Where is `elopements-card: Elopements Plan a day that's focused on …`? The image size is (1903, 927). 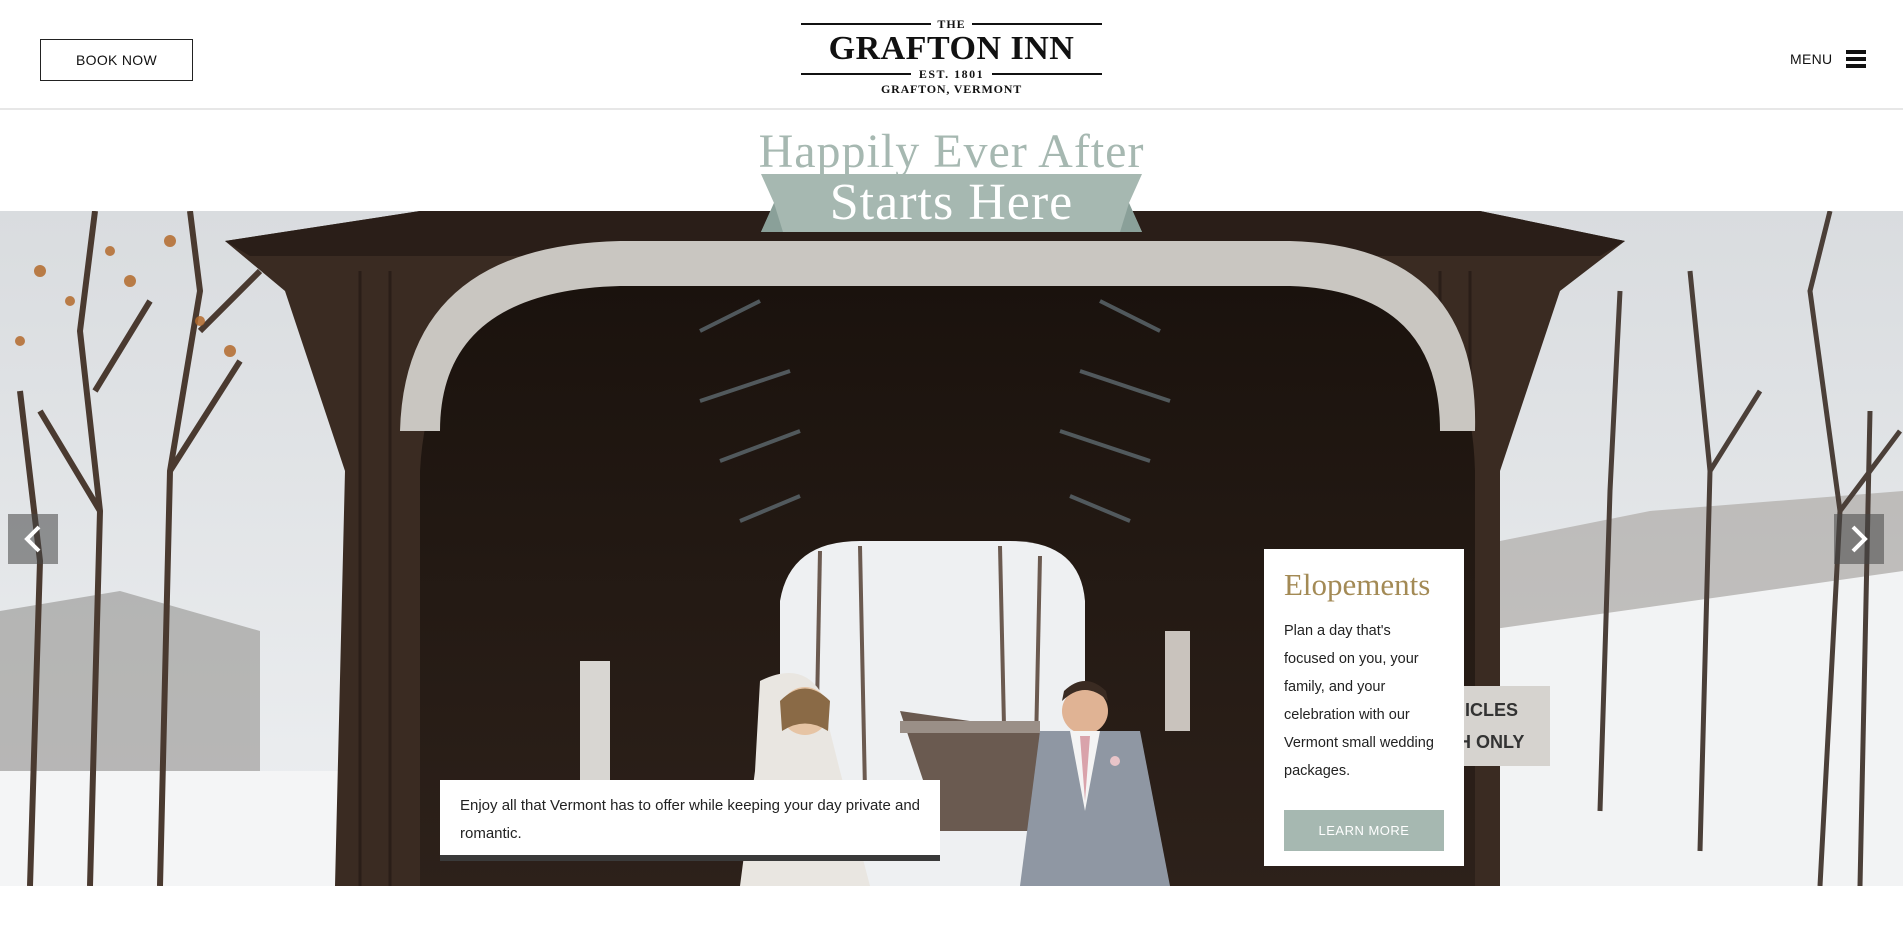
elopements-card: Elopements Plan a day that's focused on … is located at coordinates (1364, 707).